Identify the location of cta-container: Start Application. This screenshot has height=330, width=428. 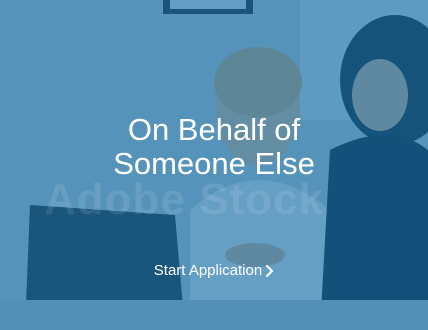
(214, 271).